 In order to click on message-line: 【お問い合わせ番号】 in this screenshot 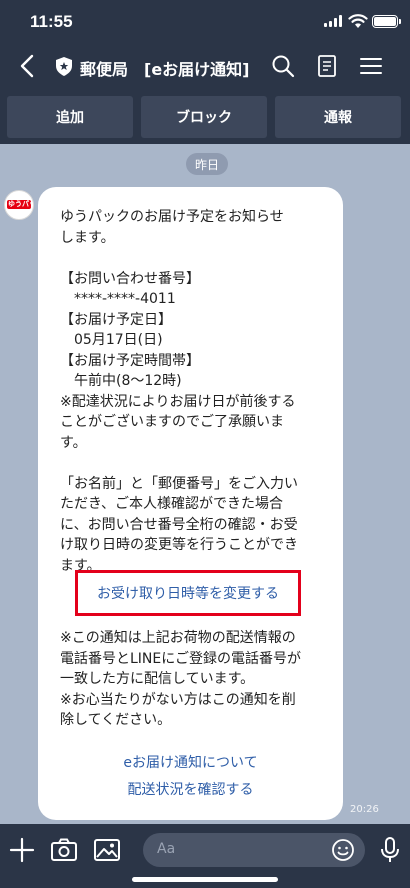, I will do `click(130, 278)`.